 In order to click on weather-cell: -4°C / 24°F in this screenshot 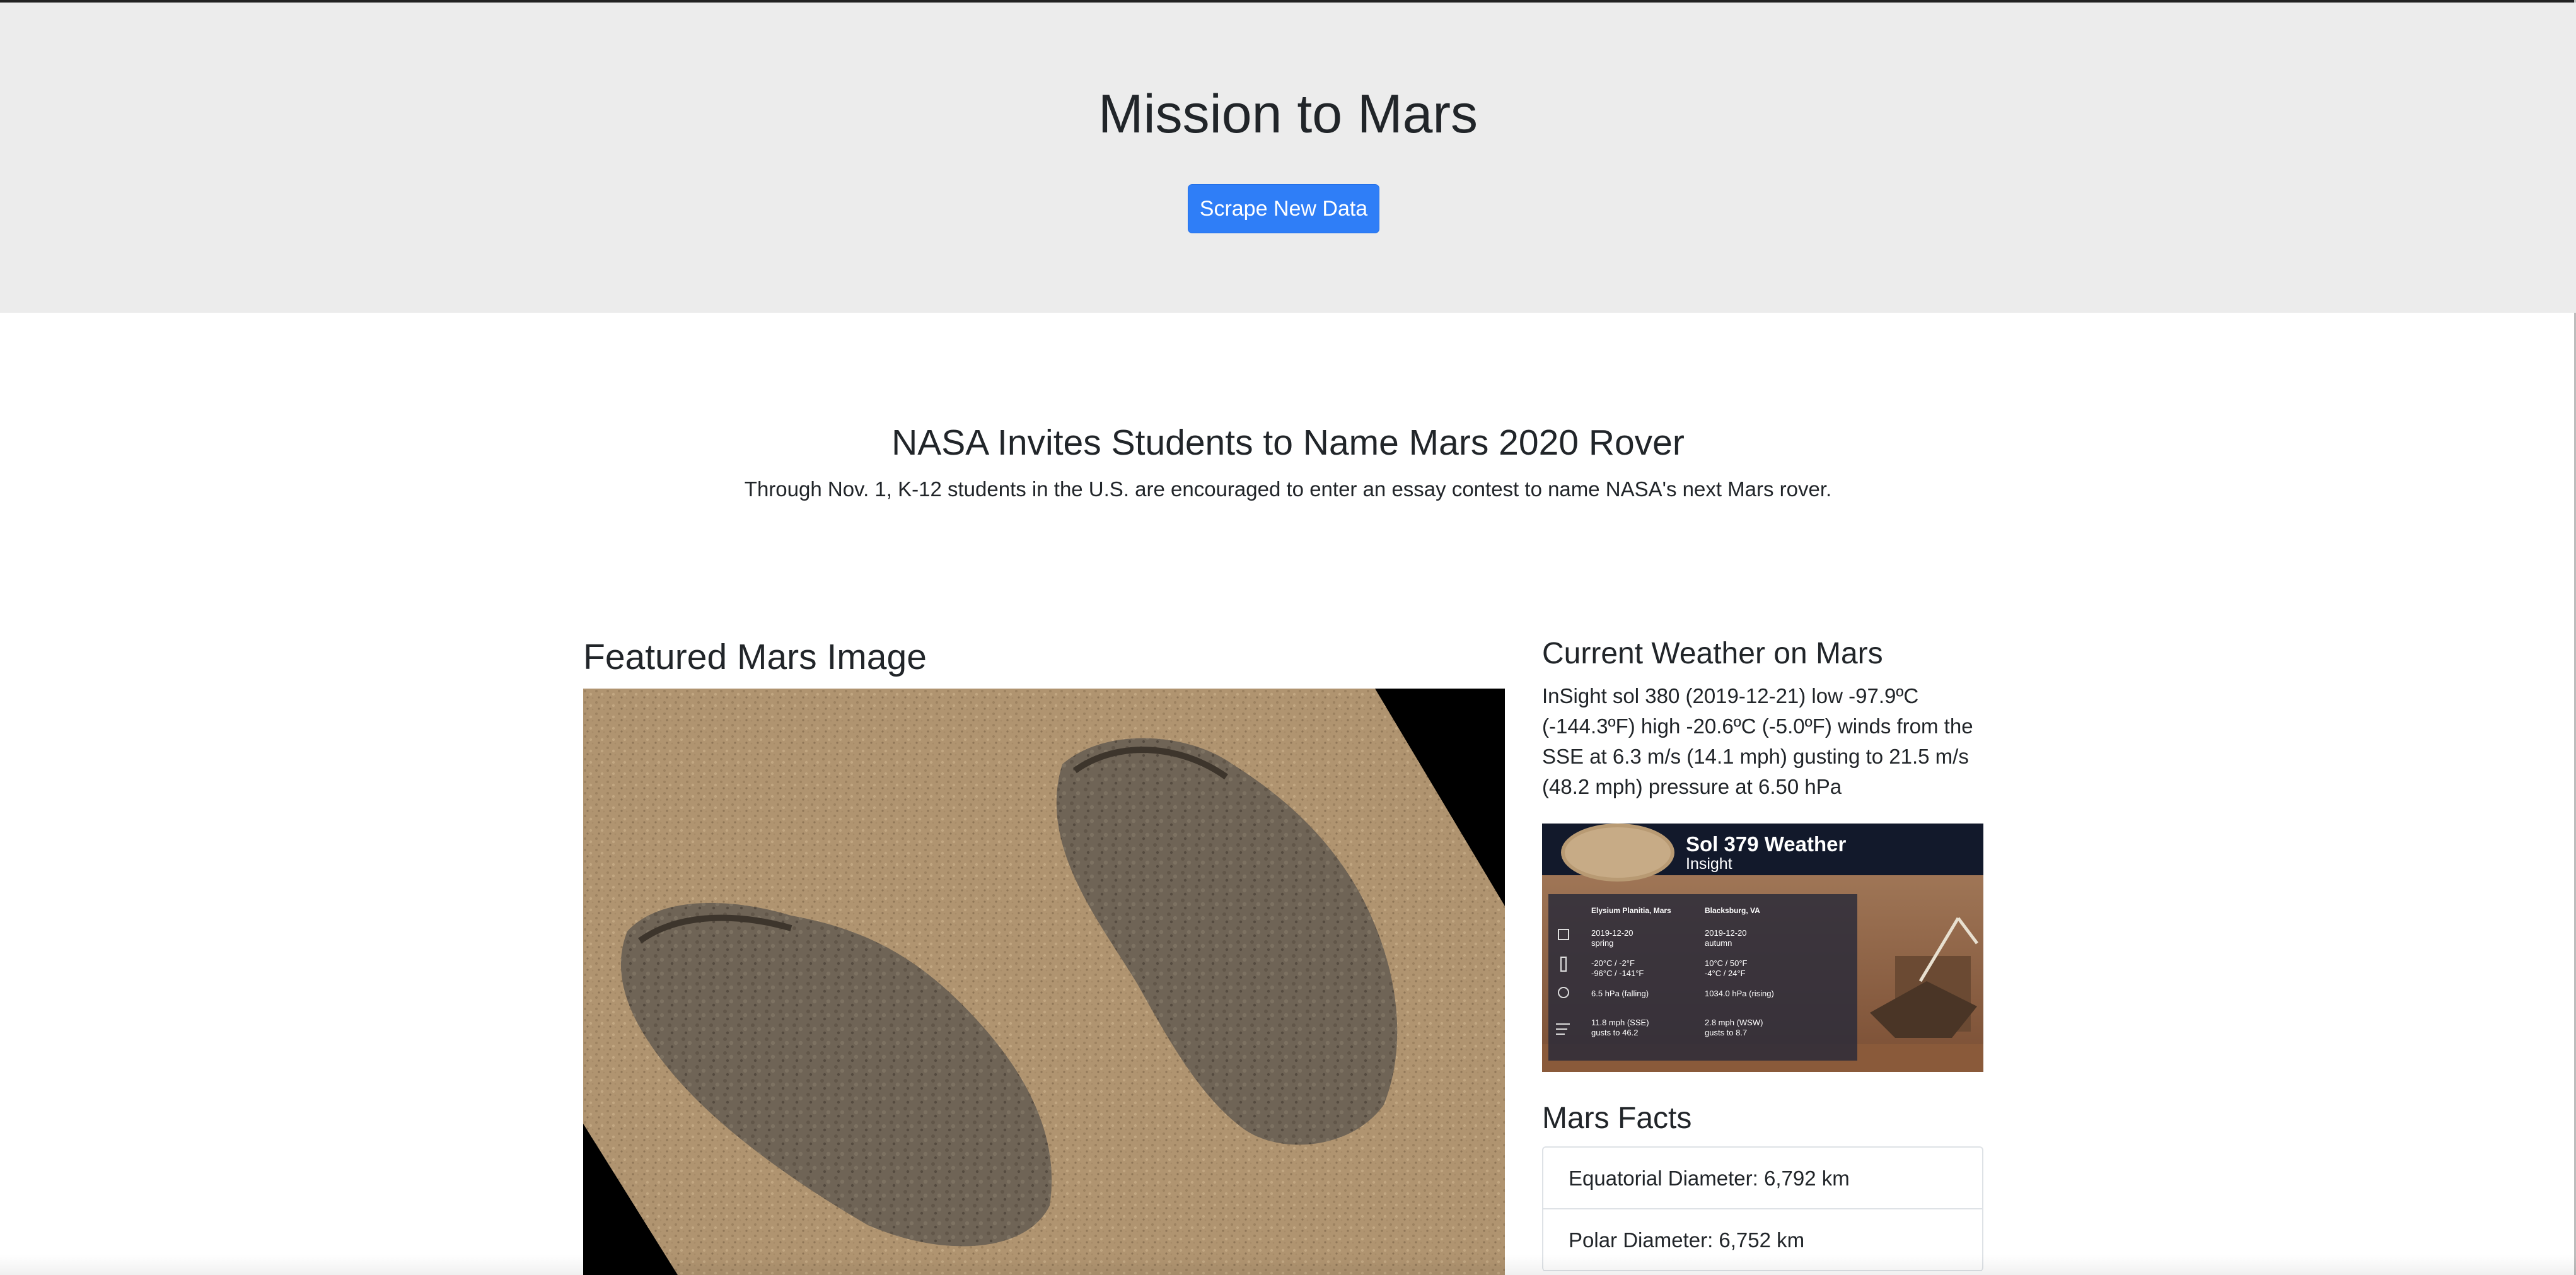, I will do `click(1725, 973)`.